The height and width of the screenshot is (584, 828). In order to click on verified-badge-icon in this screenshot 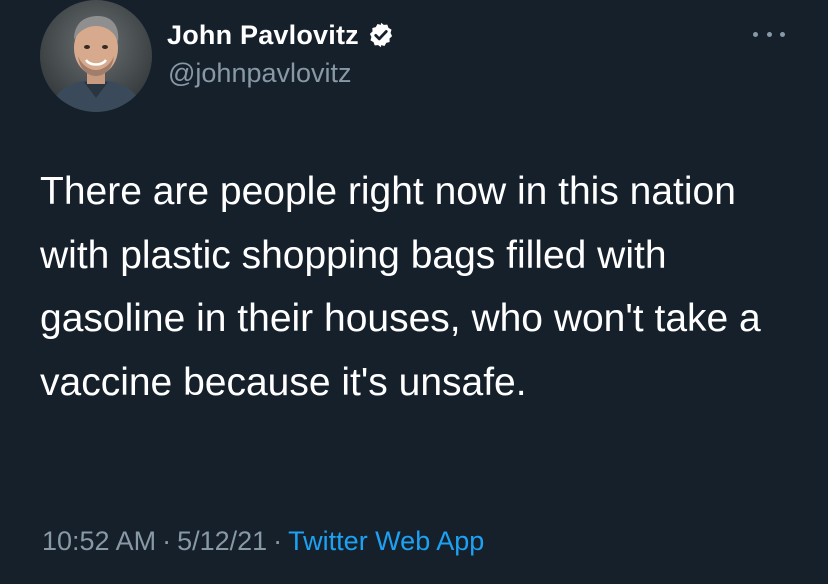, I will do `click(381, 35)`.